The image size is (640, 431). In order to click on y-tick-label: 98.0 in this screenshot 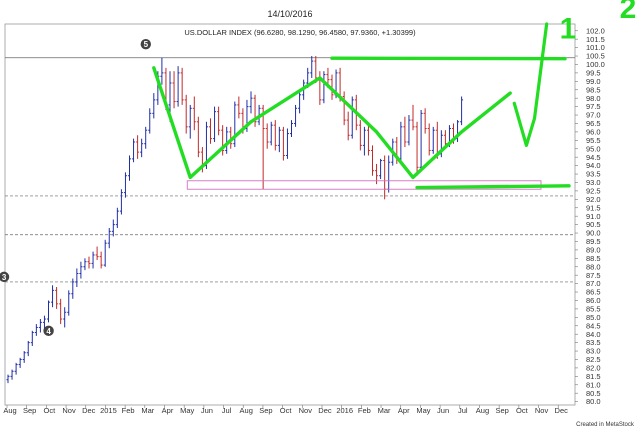, I will do `click(593, 98)`.